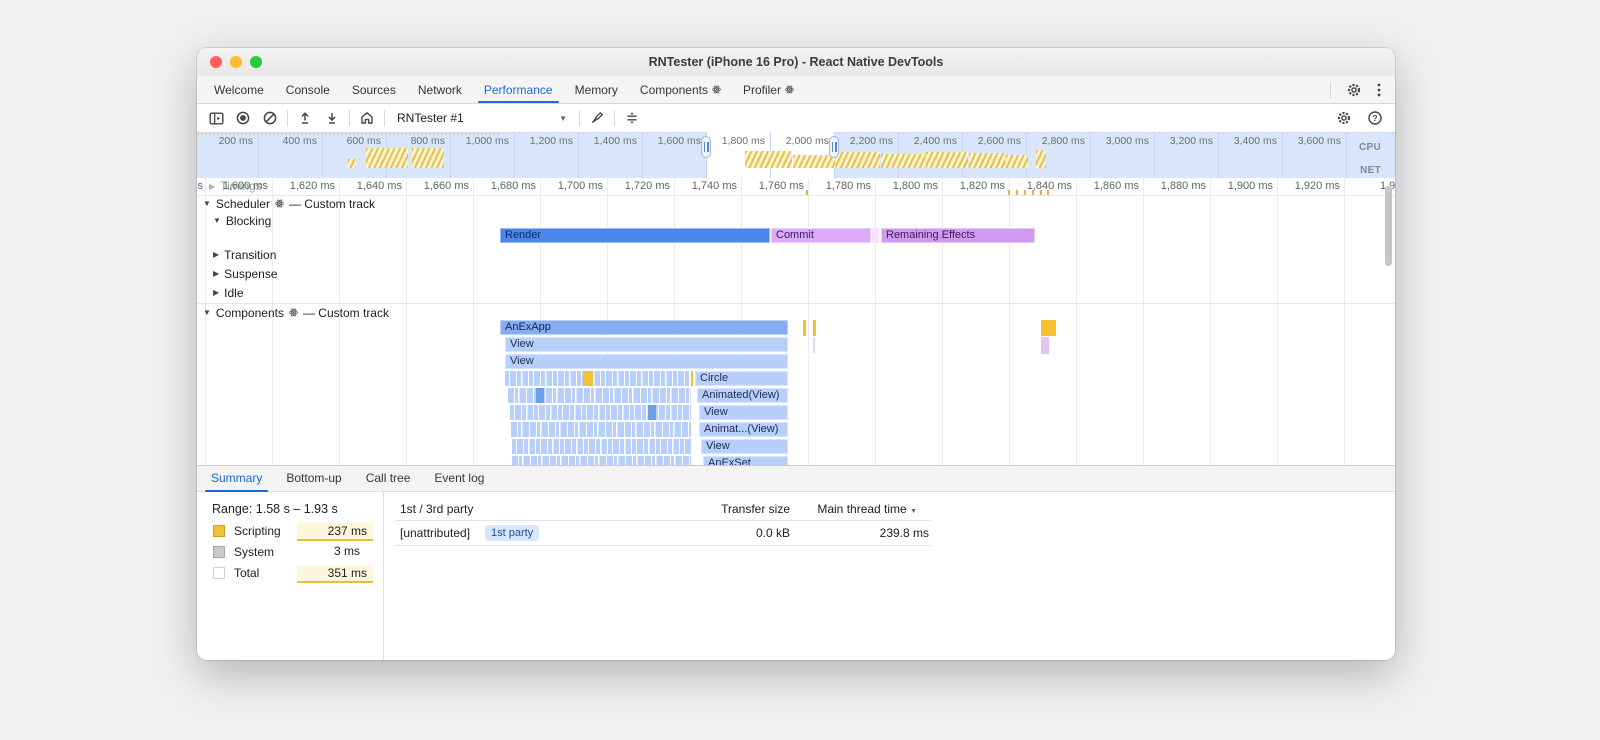 Image resolution: width=1600 pixels, height=740 pixels. What do you see at coordinates (1183, 186) in the screenshot?
I see `ruler-tick-label: 1,880 ms` at bounding box center [1183, 186].